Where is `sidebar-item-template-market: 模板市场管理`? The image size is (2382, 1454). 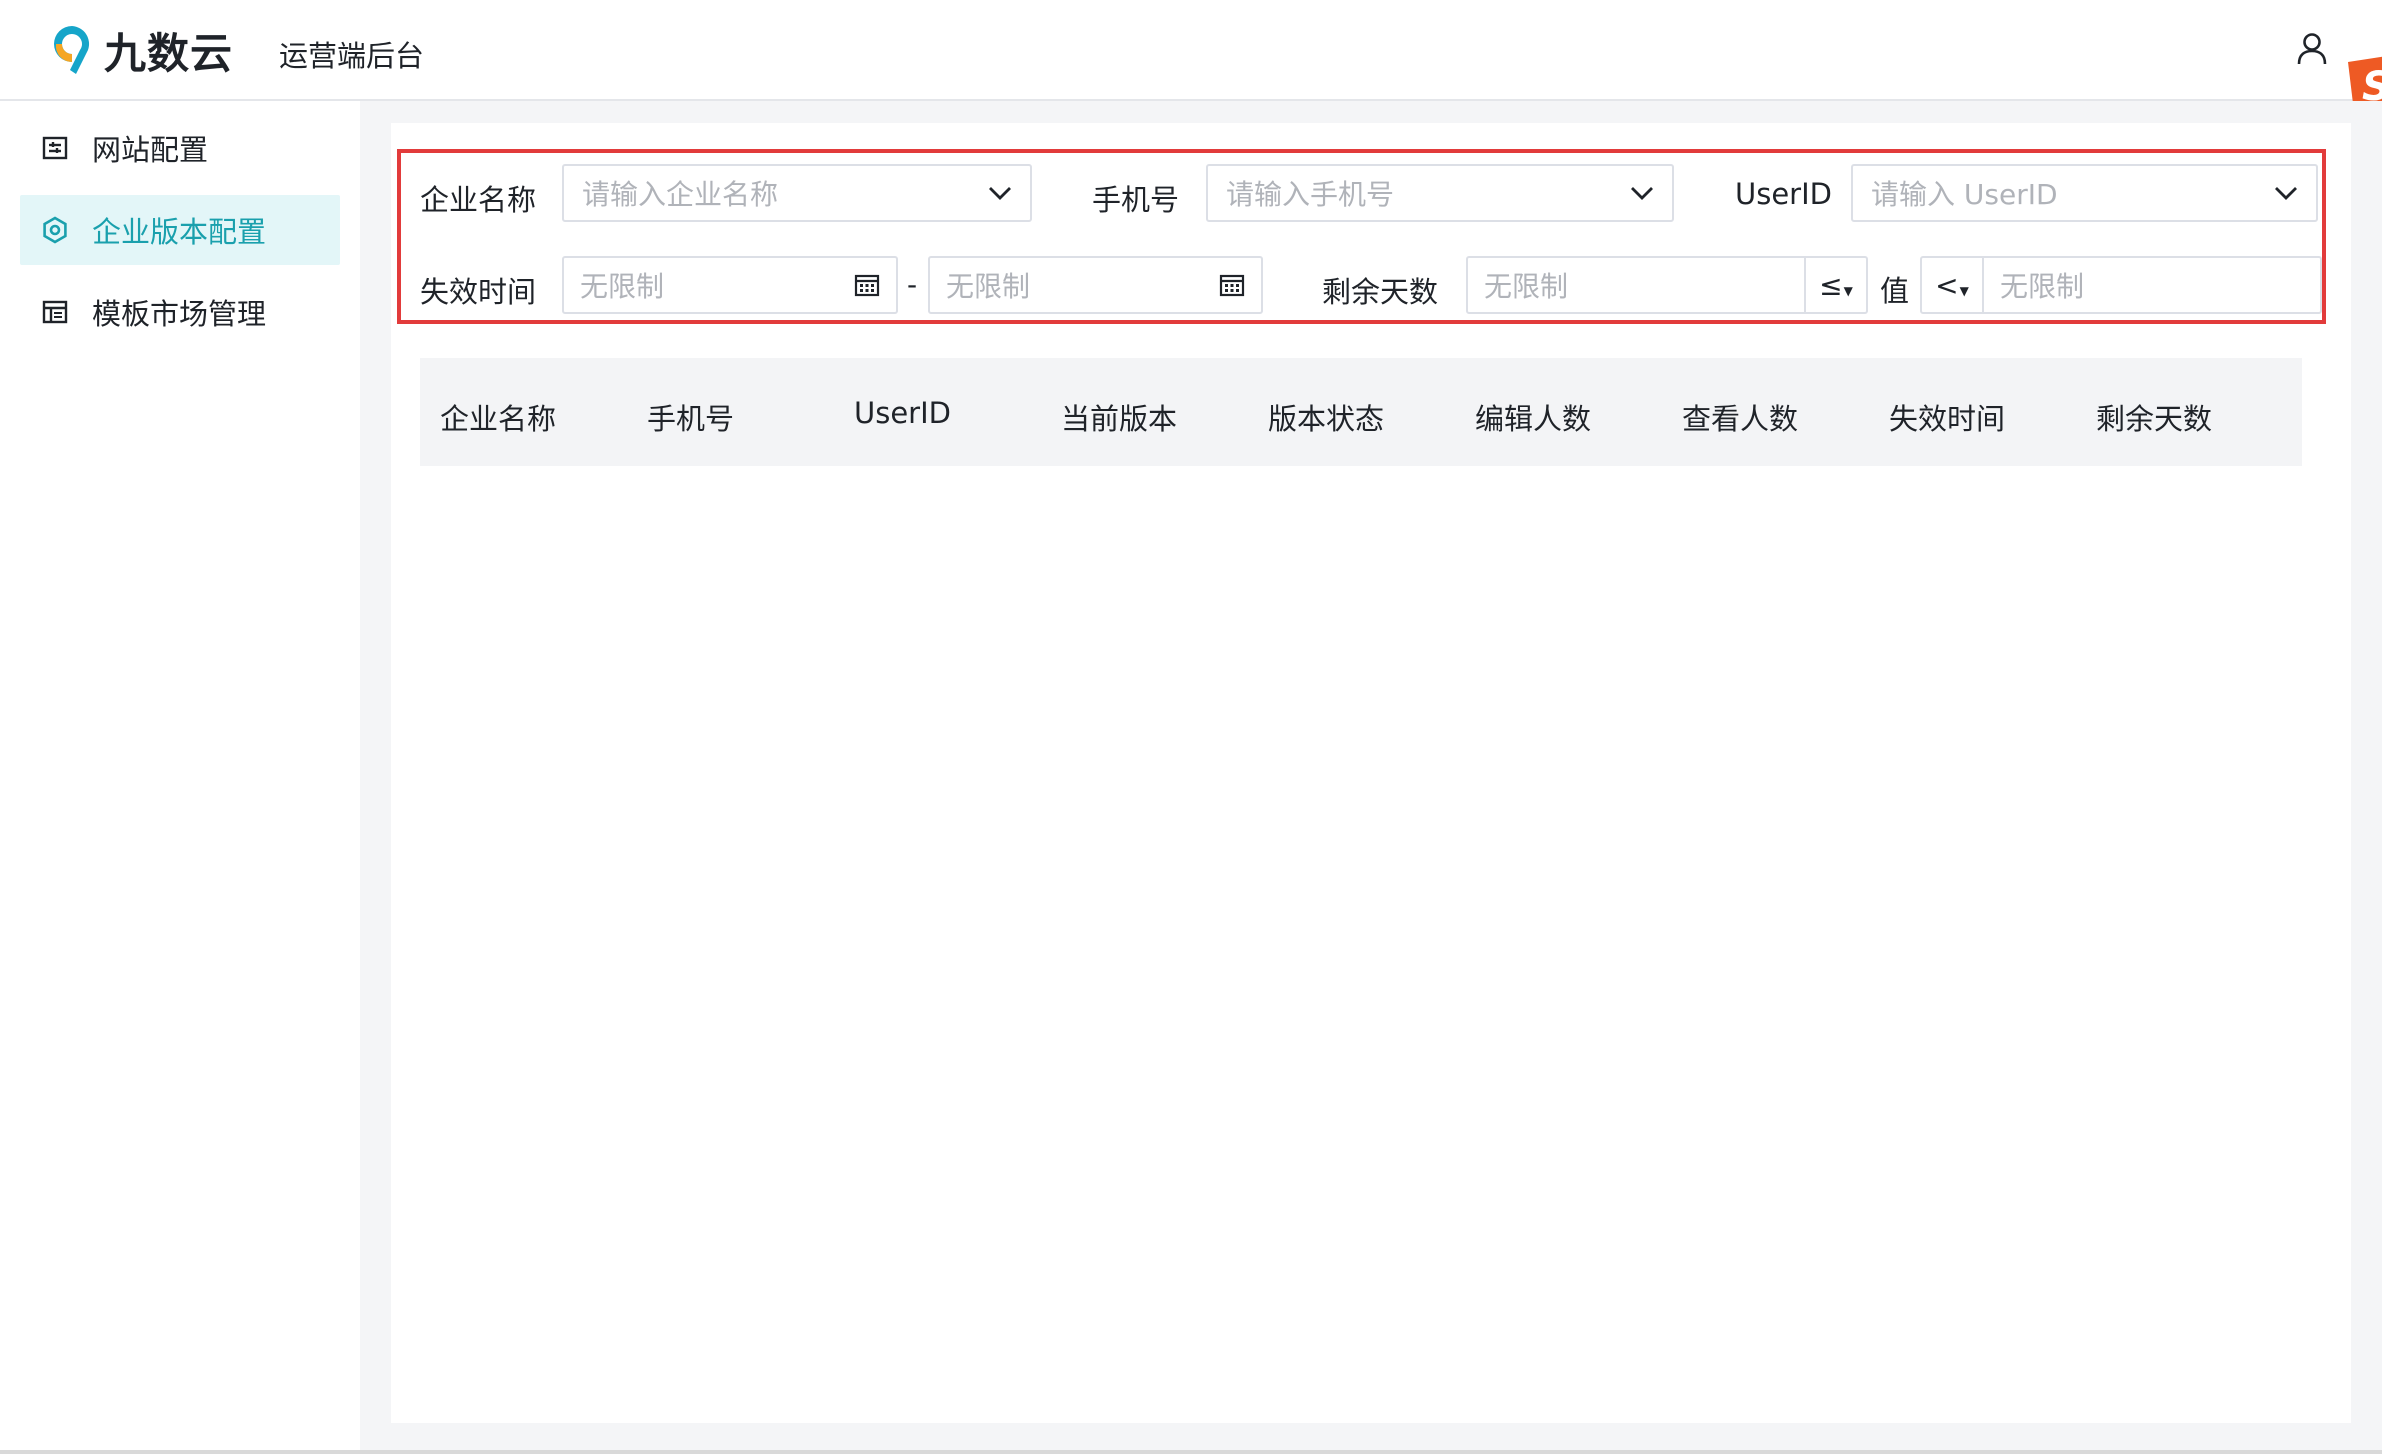 sidebar-item-template-market: 模板市场管理 is located at coordinates (180, 312).